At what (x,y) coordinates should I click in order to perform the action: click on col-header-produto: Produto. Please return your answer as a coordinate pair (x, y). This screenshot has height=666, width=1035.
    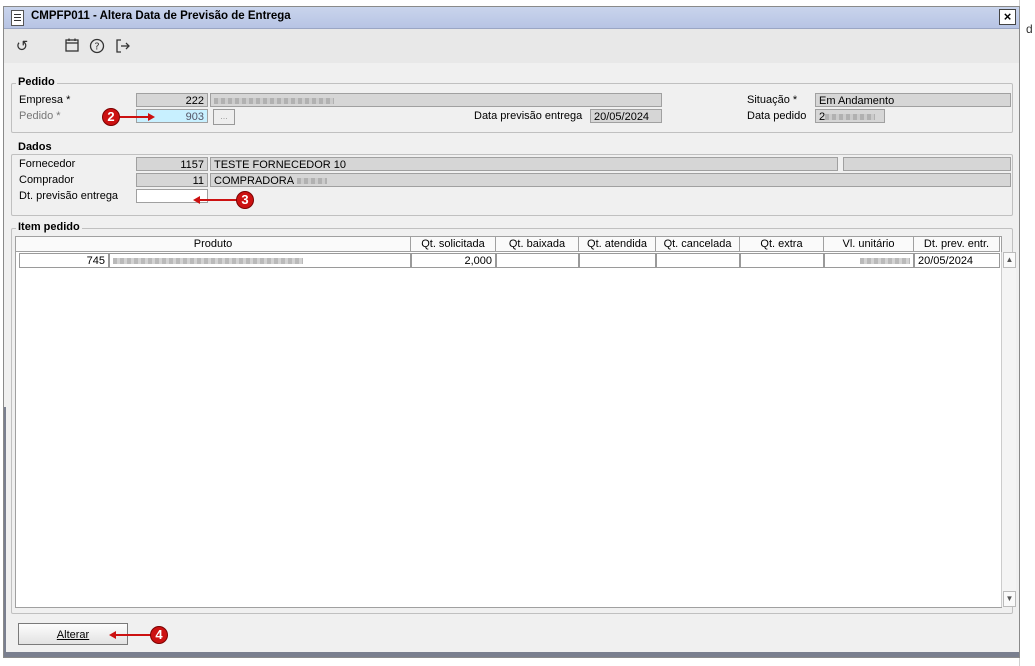
    Looking at the image, I should click on (213, 244).